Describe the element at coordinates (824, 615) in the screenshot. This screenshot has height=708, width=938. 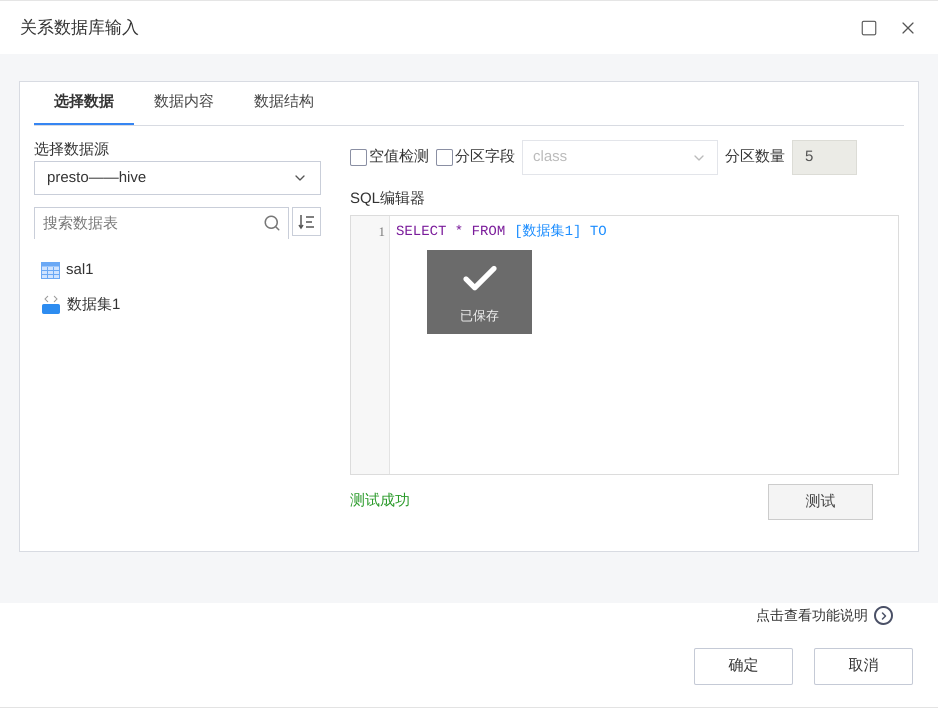
I see `help-link: 点击查看功能说明` at that location.